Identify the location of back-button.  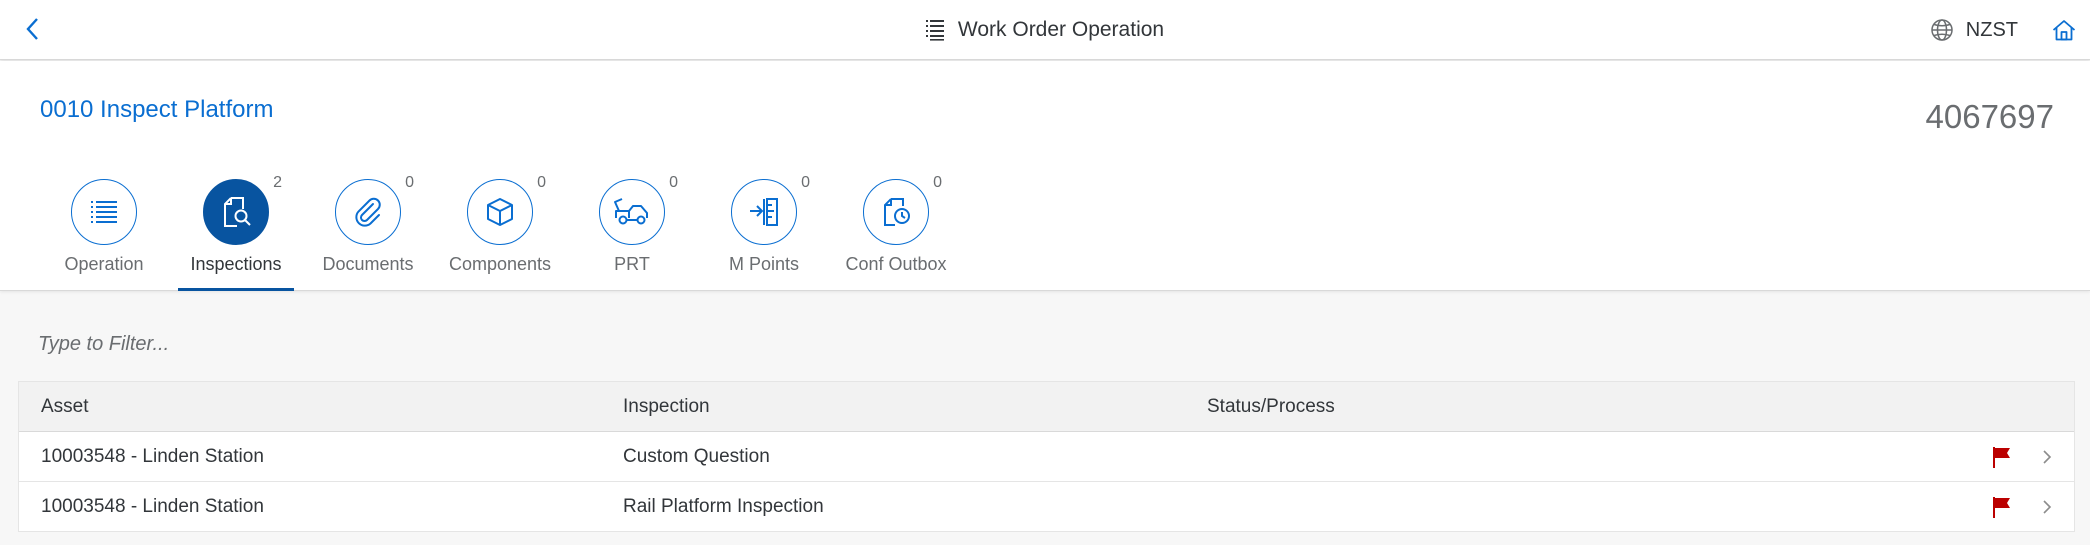
(33, 29).